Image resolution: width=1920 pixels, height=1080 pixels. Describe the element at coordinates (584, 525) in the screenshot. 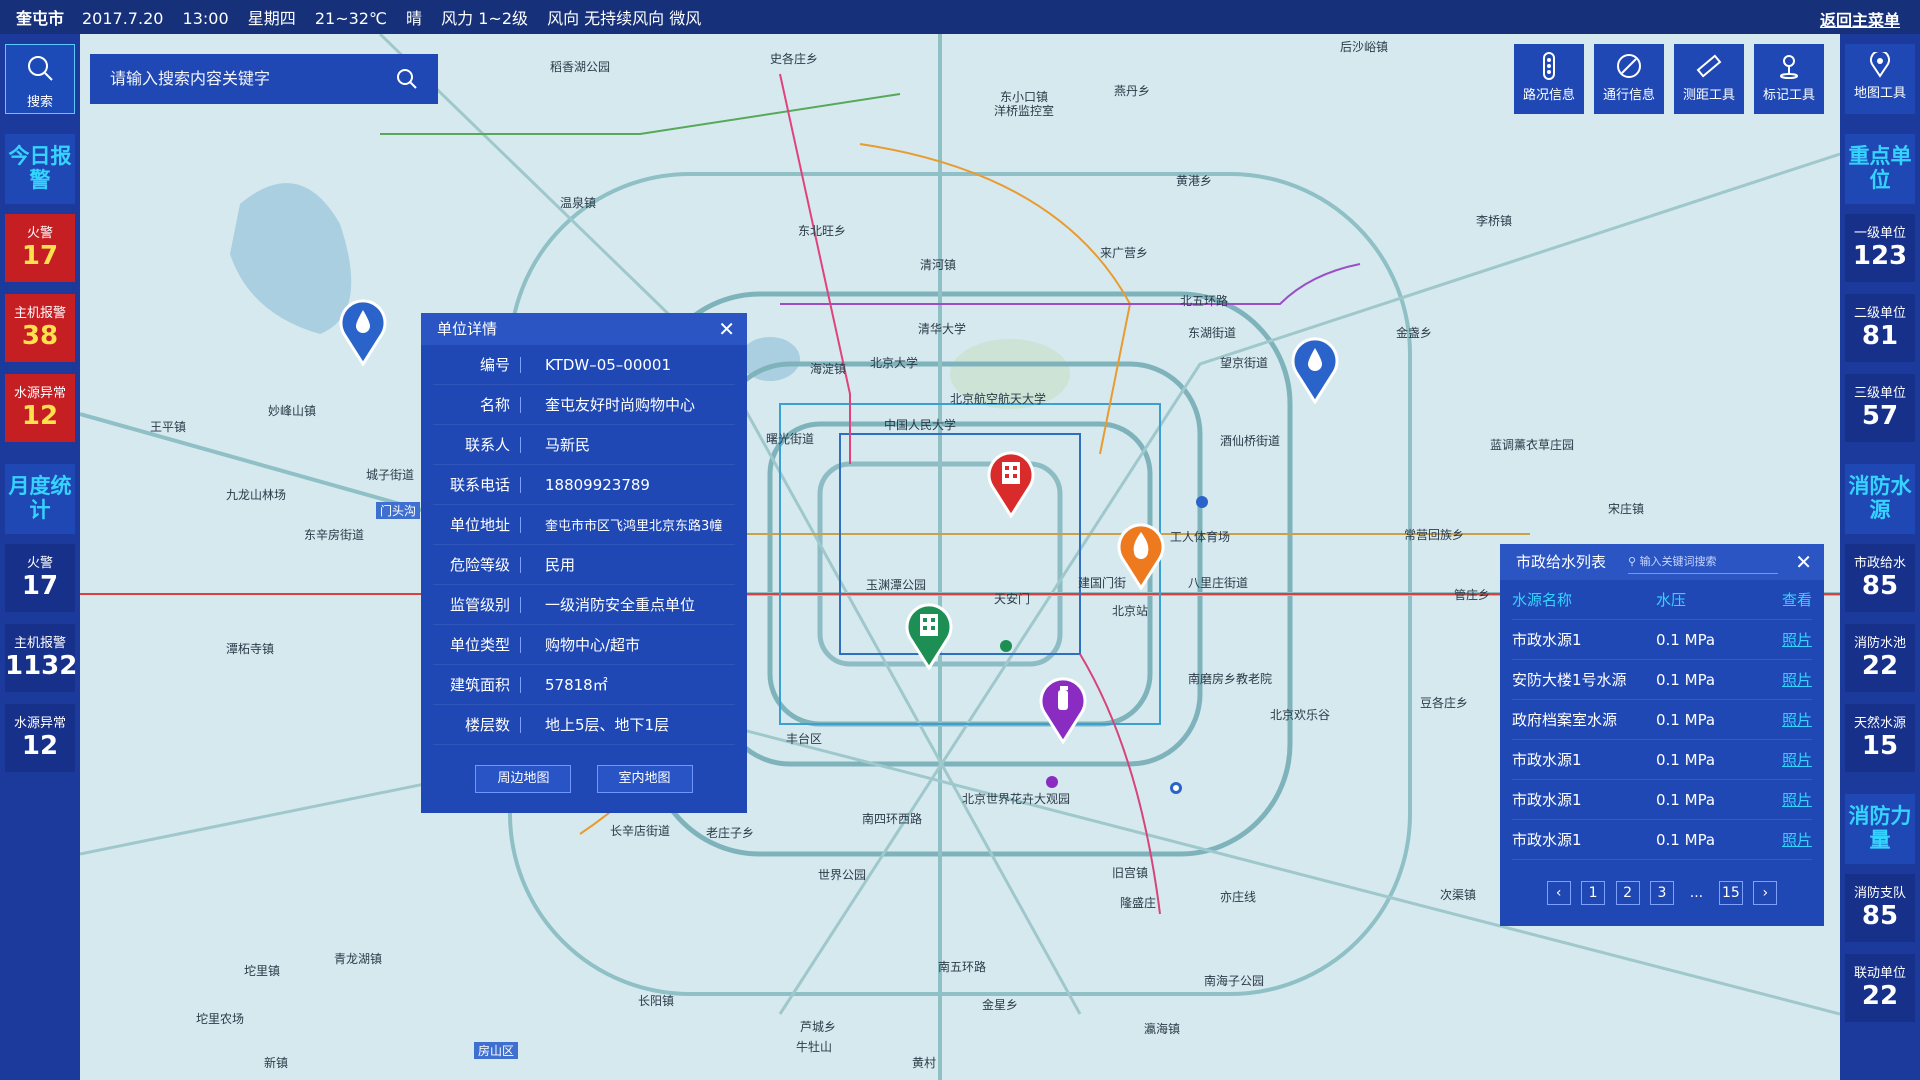

I see `detail-row: 单位地址 奎屯市市区飞鸿里北京东路3幢` at that location.